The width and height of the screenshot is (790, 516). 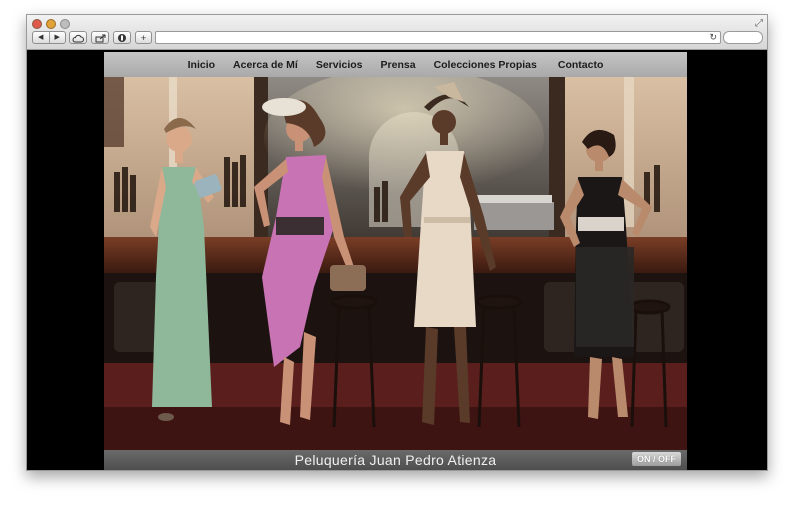 I want to click on menu-servicios: Servicios, so click(x=339, y=65).